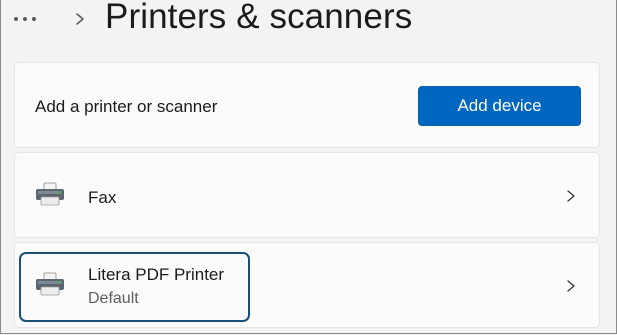  What do you see at coordinates (156, 274) in the screenshot?
I see `device-name: Litera PDF Printer` at bounding box center [156, 274].